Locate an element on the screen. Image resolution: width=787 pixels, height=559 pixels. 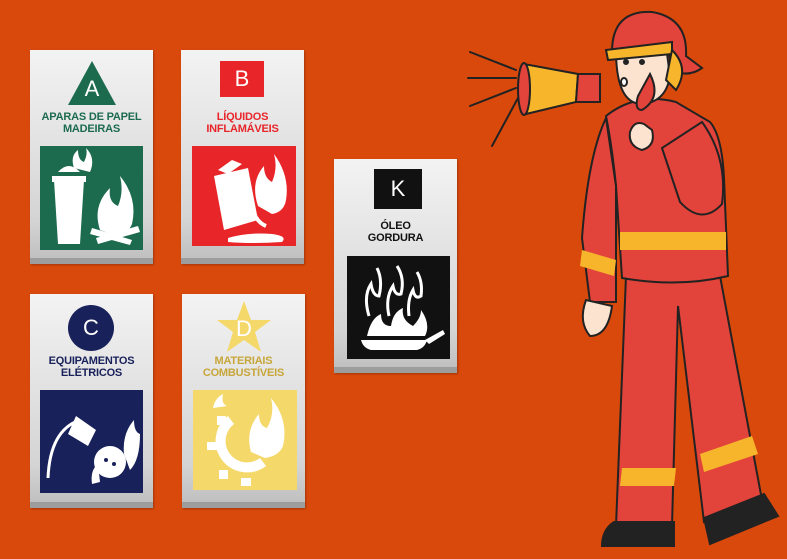
class-d-label-line1: MATERIAIS is located at coordinates (243, 361).